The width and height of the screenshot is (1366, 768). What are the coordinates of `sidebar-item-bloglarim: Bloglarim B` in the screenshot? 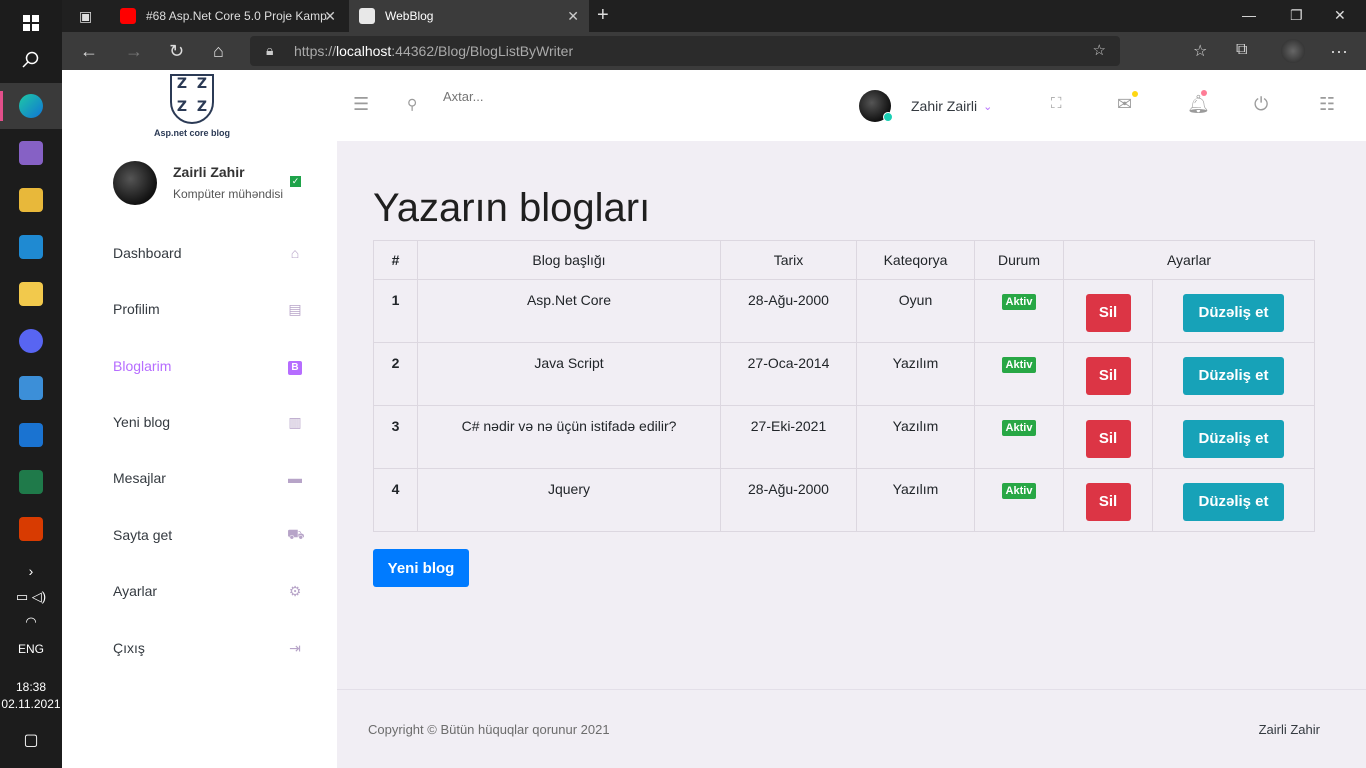 It's located at (208, 366).